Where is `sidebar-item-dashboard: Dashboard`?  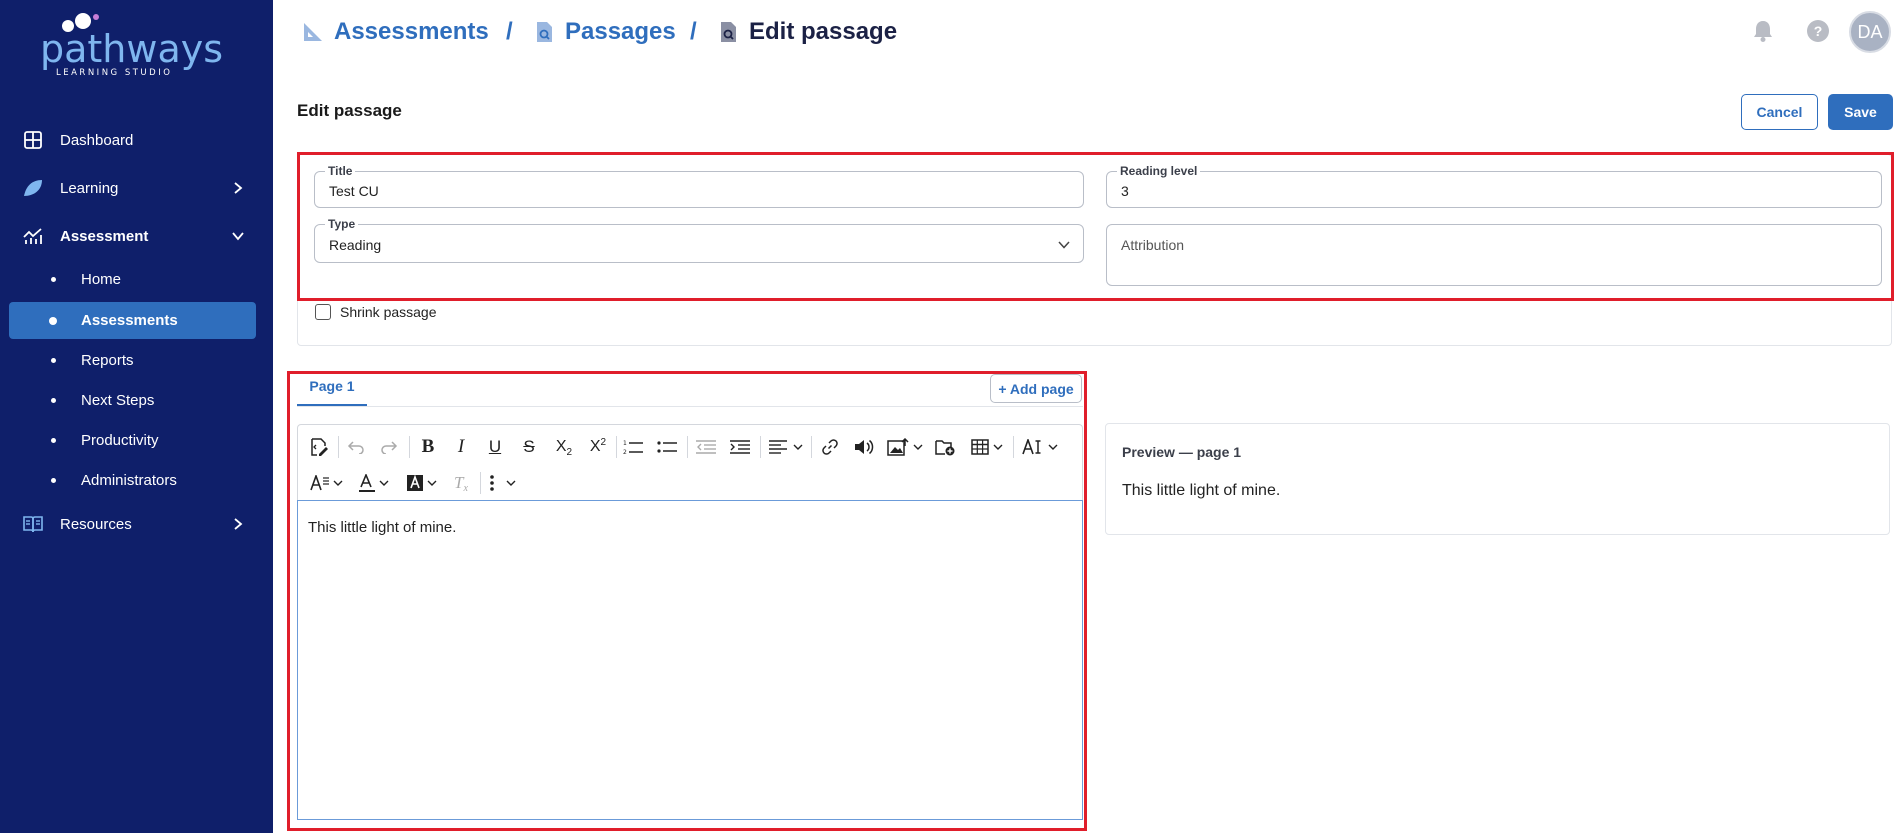
sidebar-item-dashboard: Dashboard is located at coordinates (136, 140).